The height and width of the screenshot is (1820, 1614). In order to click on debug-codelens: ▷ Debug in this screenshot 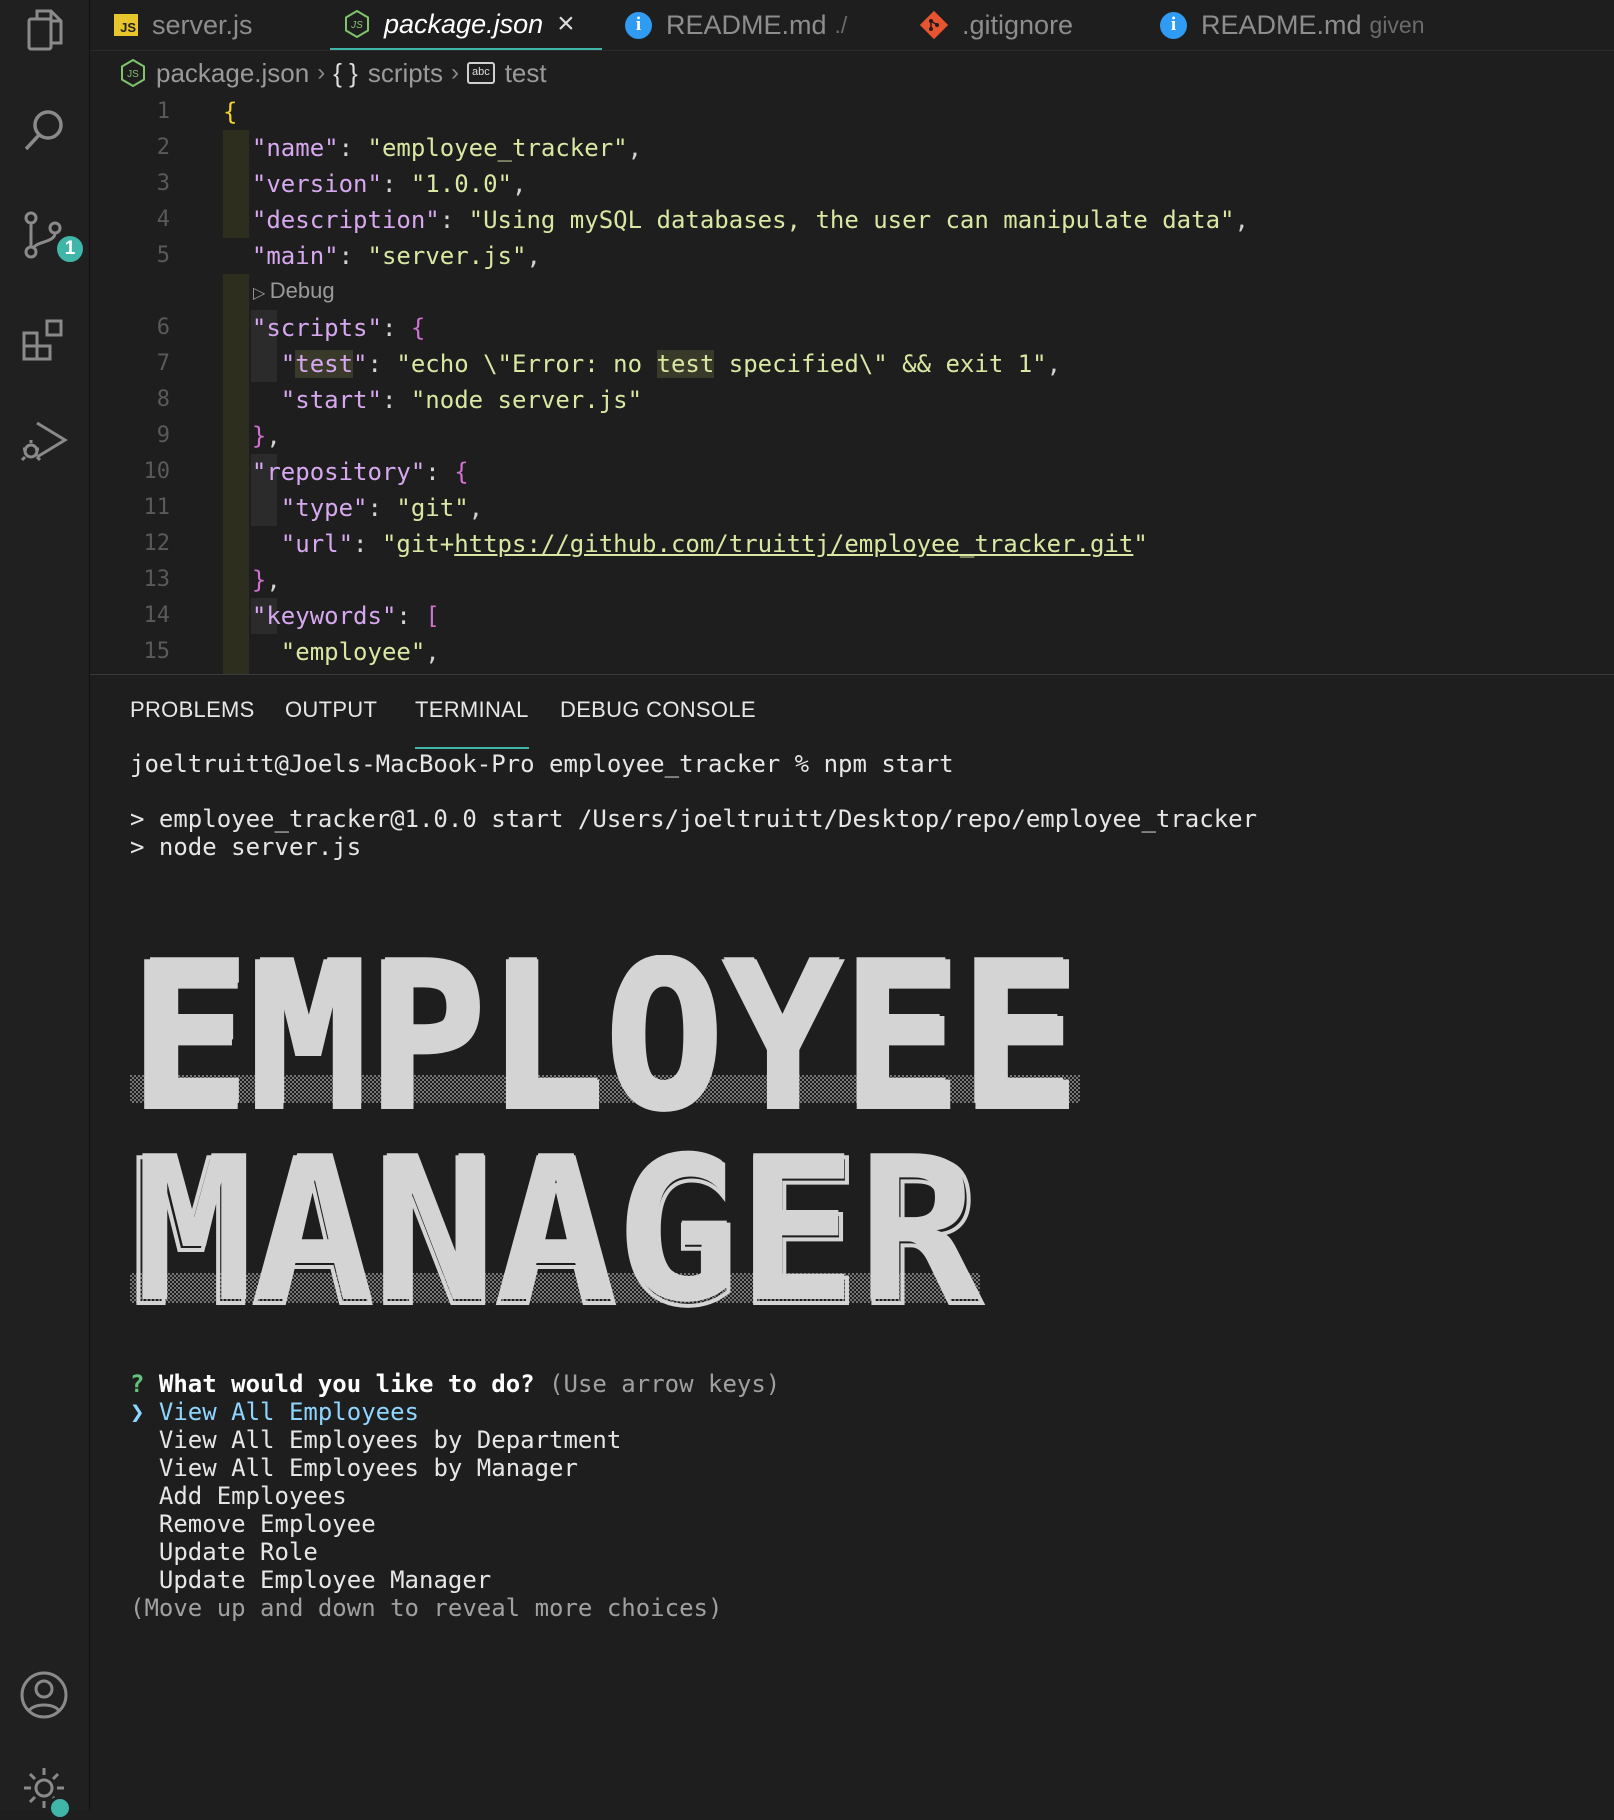, I will do `click(294, 292)`.